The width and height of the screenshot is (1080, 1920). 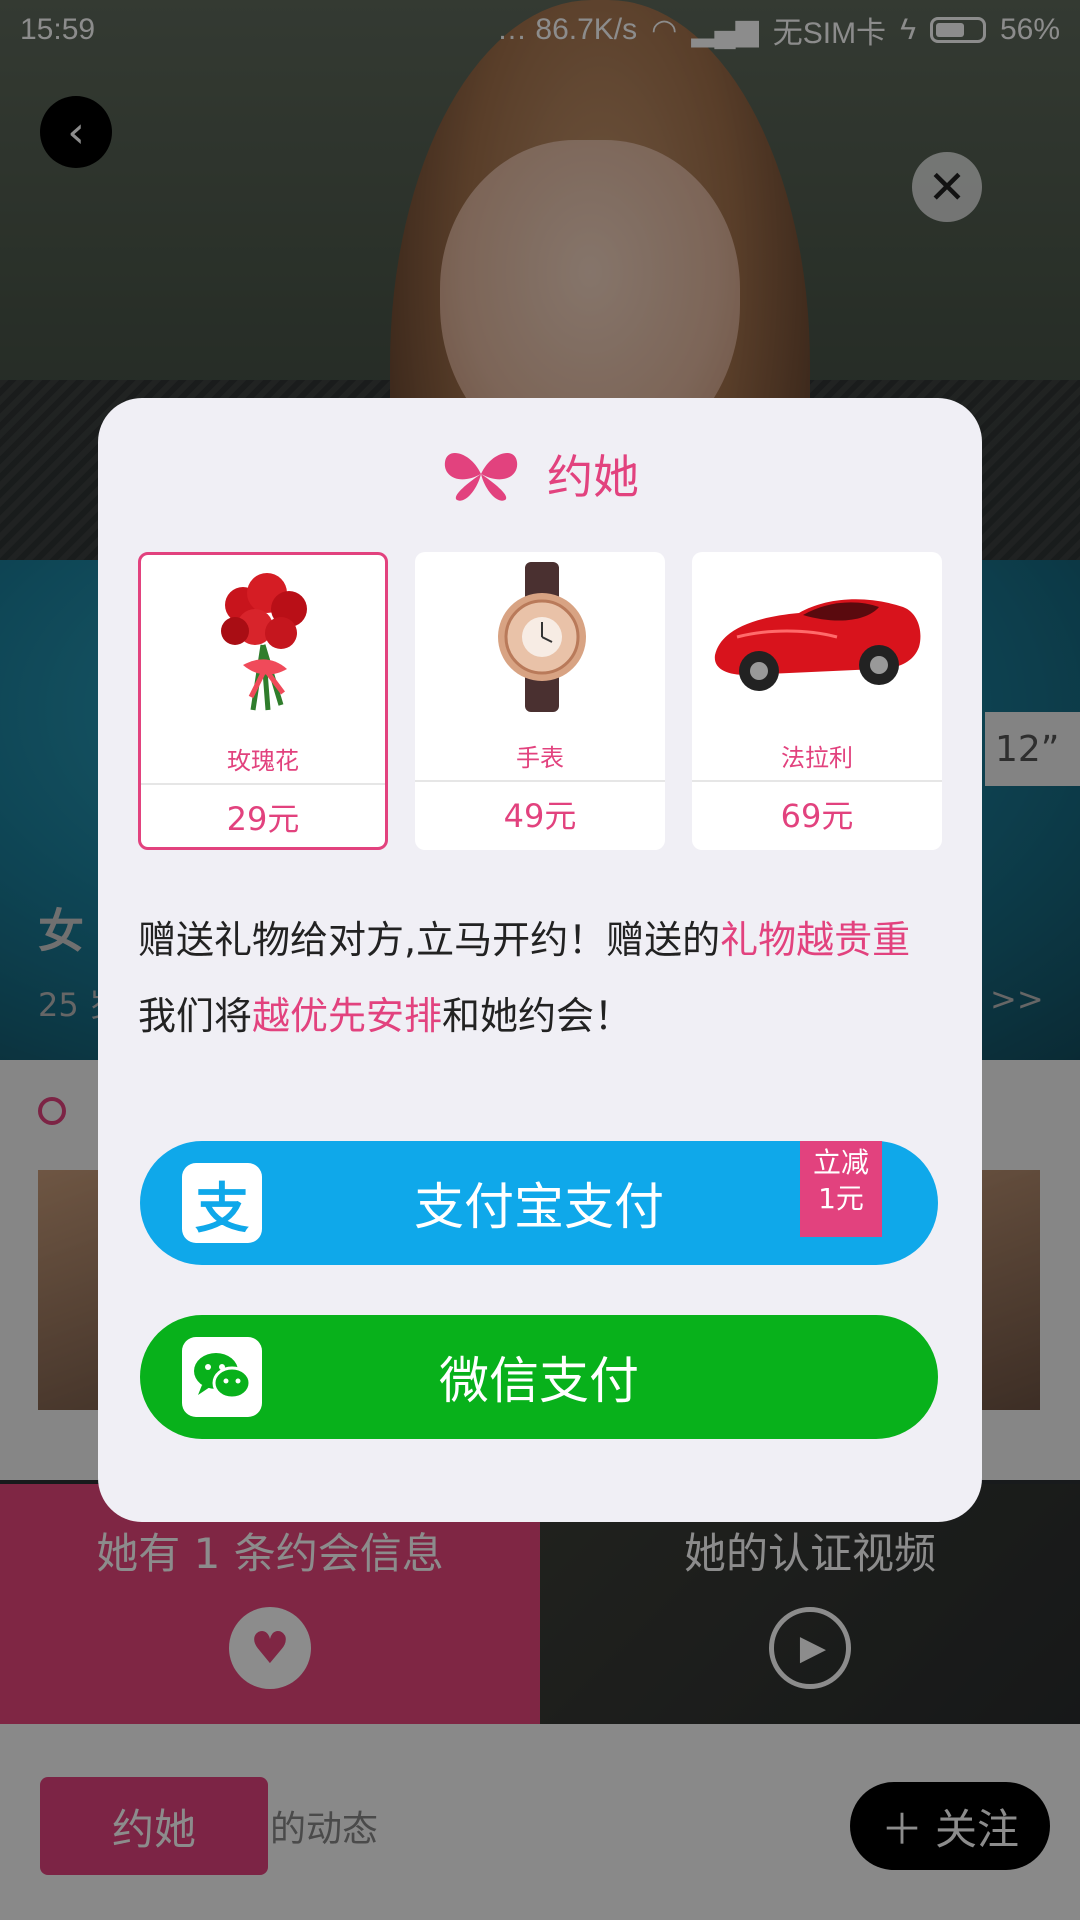 What do you see at coordinates (222, 1377) in the screenshot?
I see `wechat-icon` at bounding box center [222, 1377].